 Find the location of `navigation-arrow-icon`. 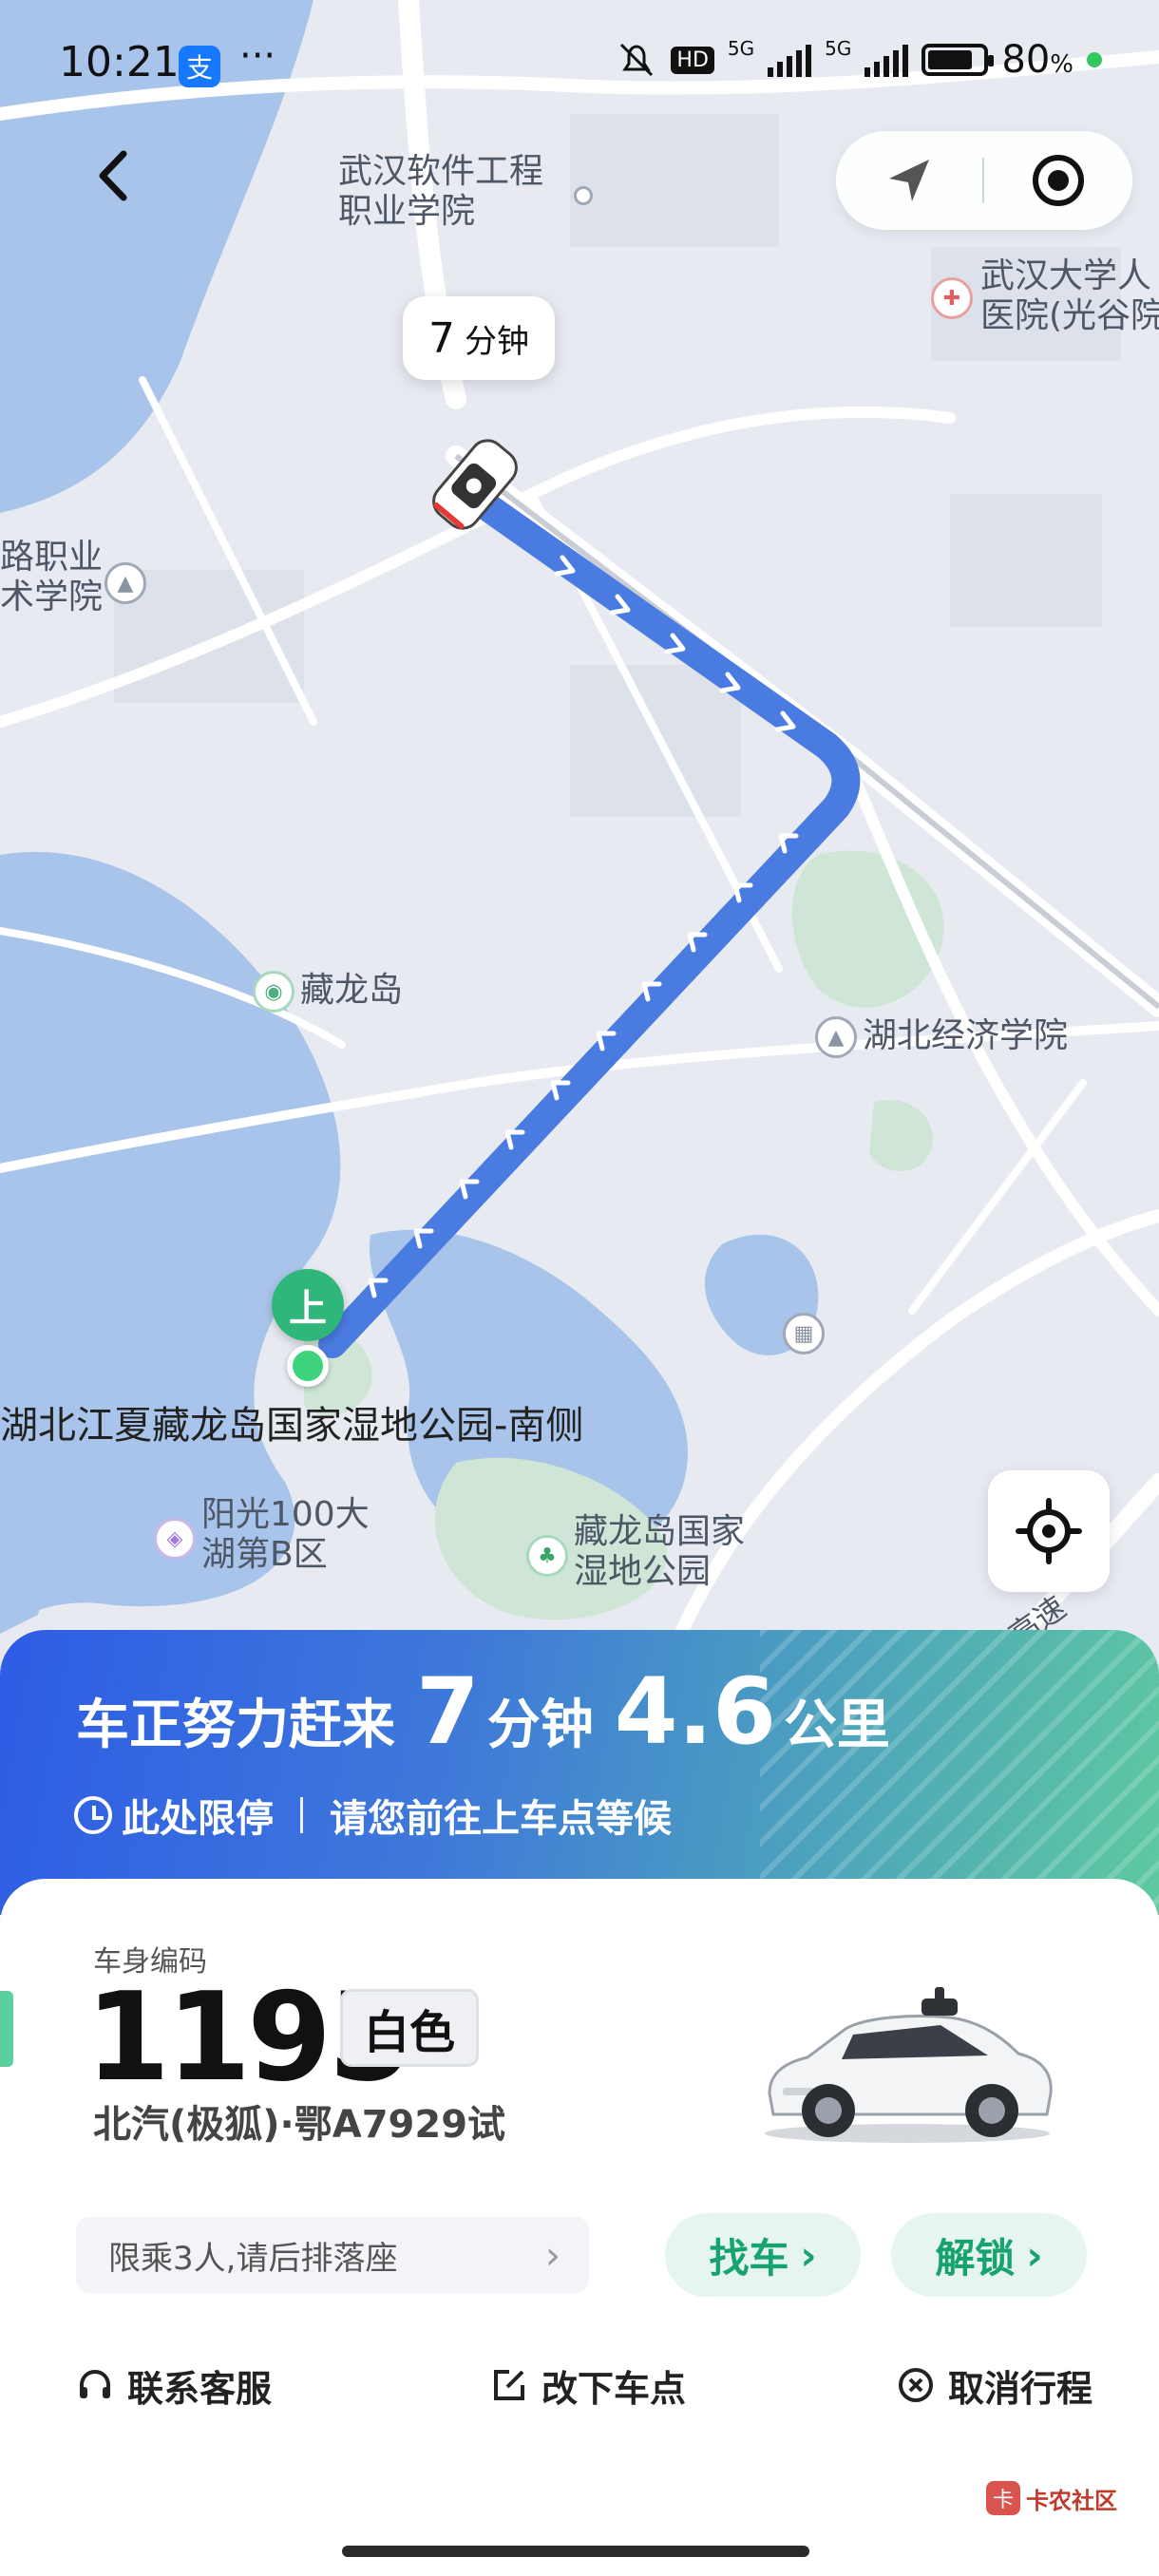

navigation-arrow-icon is located at coordinates (909, 180).